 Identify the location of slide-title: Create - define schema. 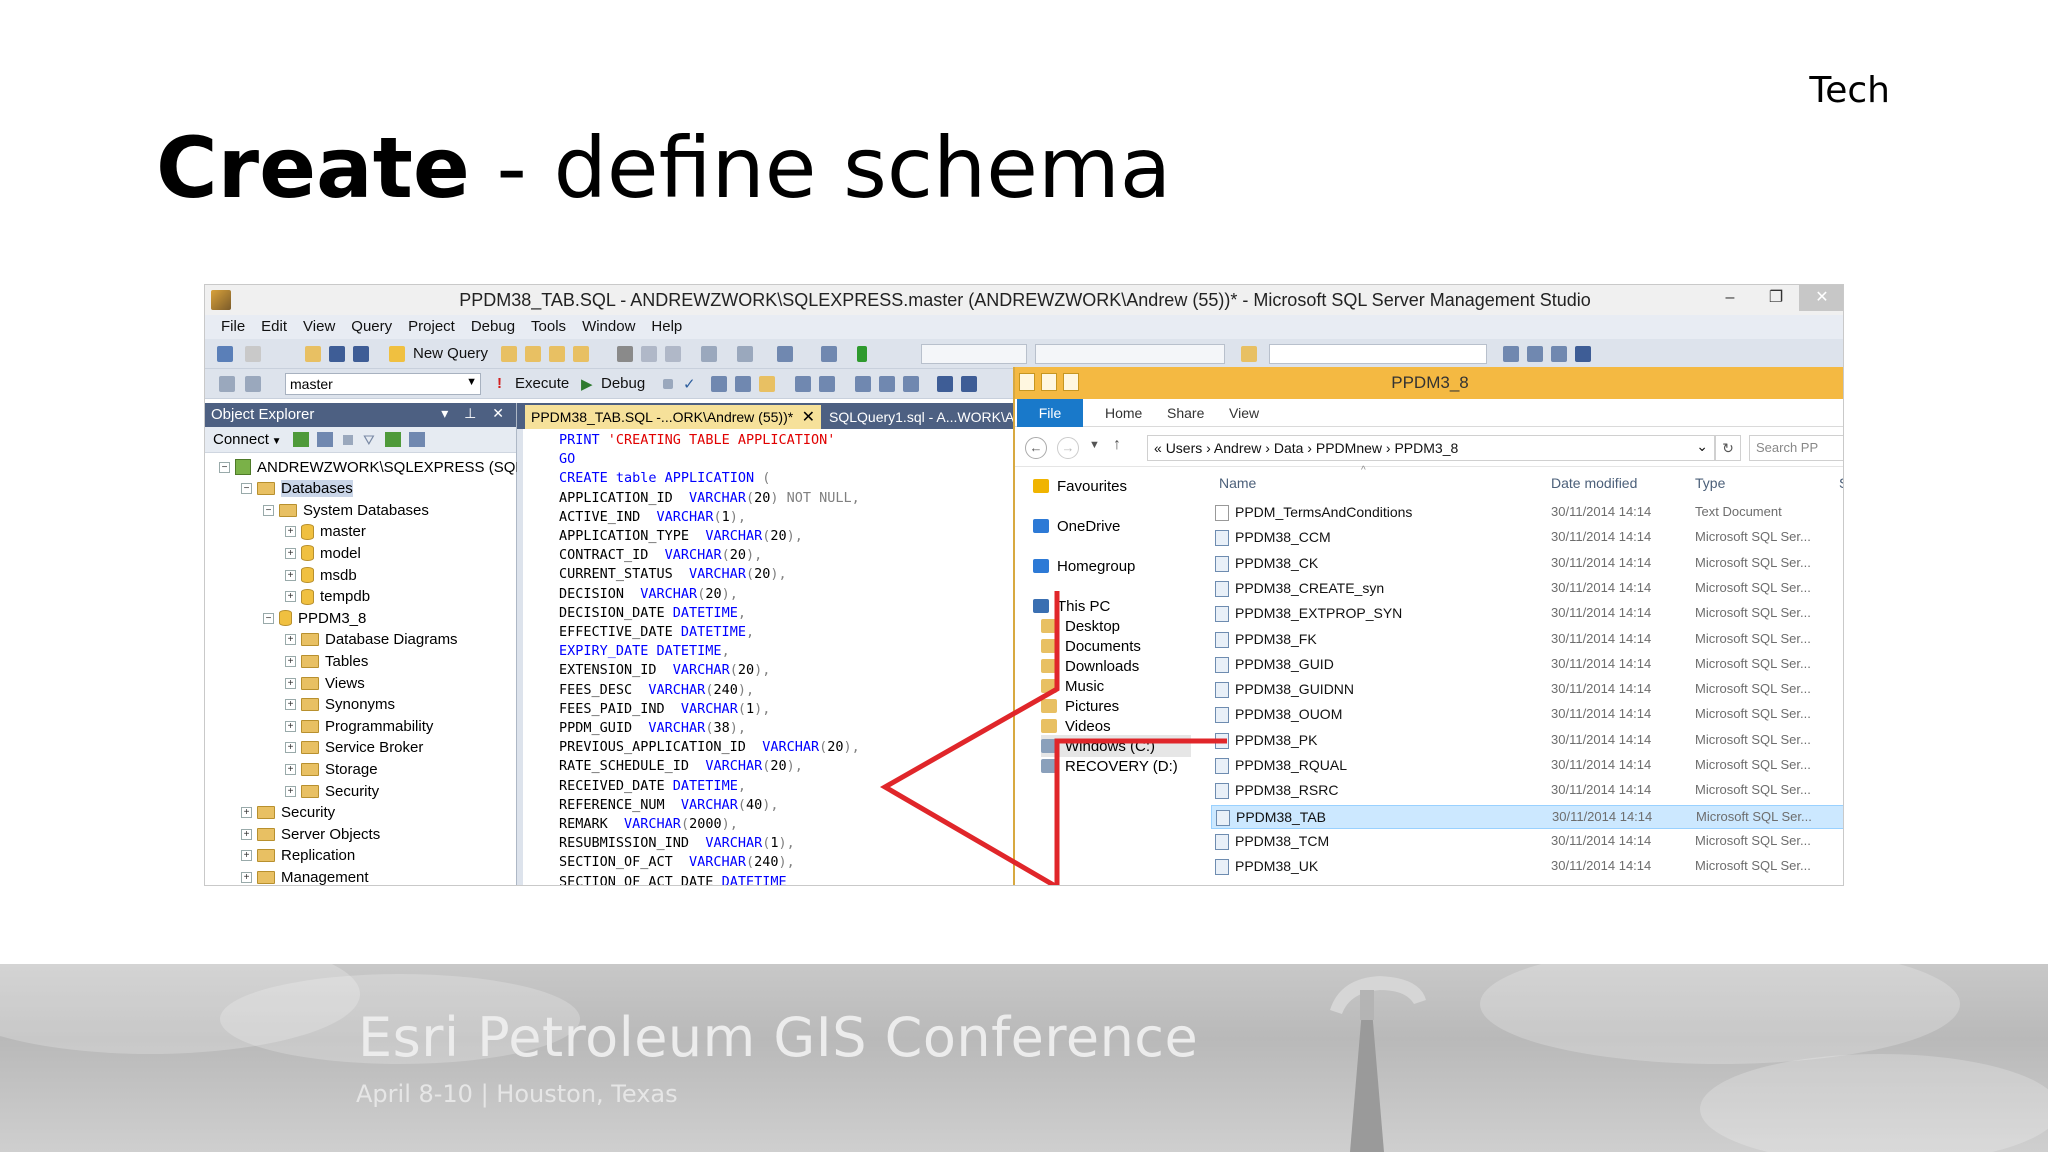
(663, 168).